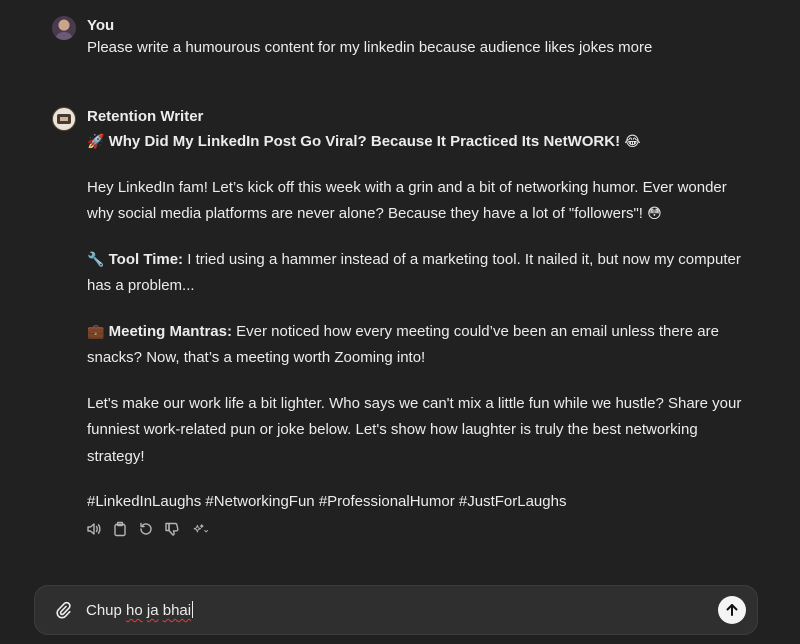 The height and width of the screenshot is (644, 800). Describe the element at coordinates (172, 529) in the screenshot. I see `thumbs-down-icon` at that location.